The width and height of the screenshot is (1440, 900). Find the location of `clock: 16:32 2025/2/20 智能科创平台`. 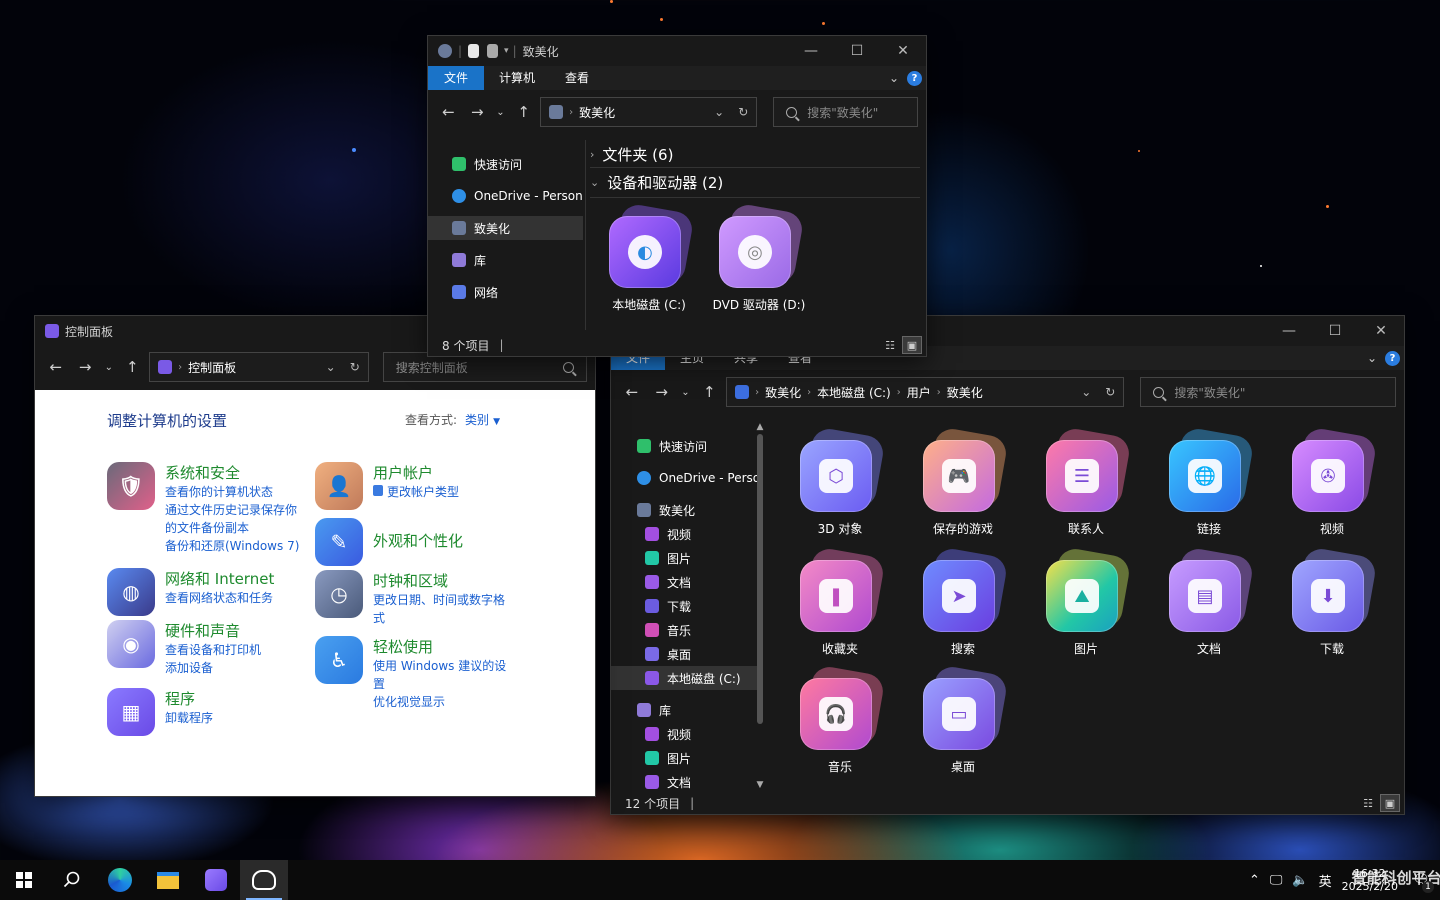

clock: 16:32 2025/2/20 智能科创平台 is located at coordinates (1391, 880).